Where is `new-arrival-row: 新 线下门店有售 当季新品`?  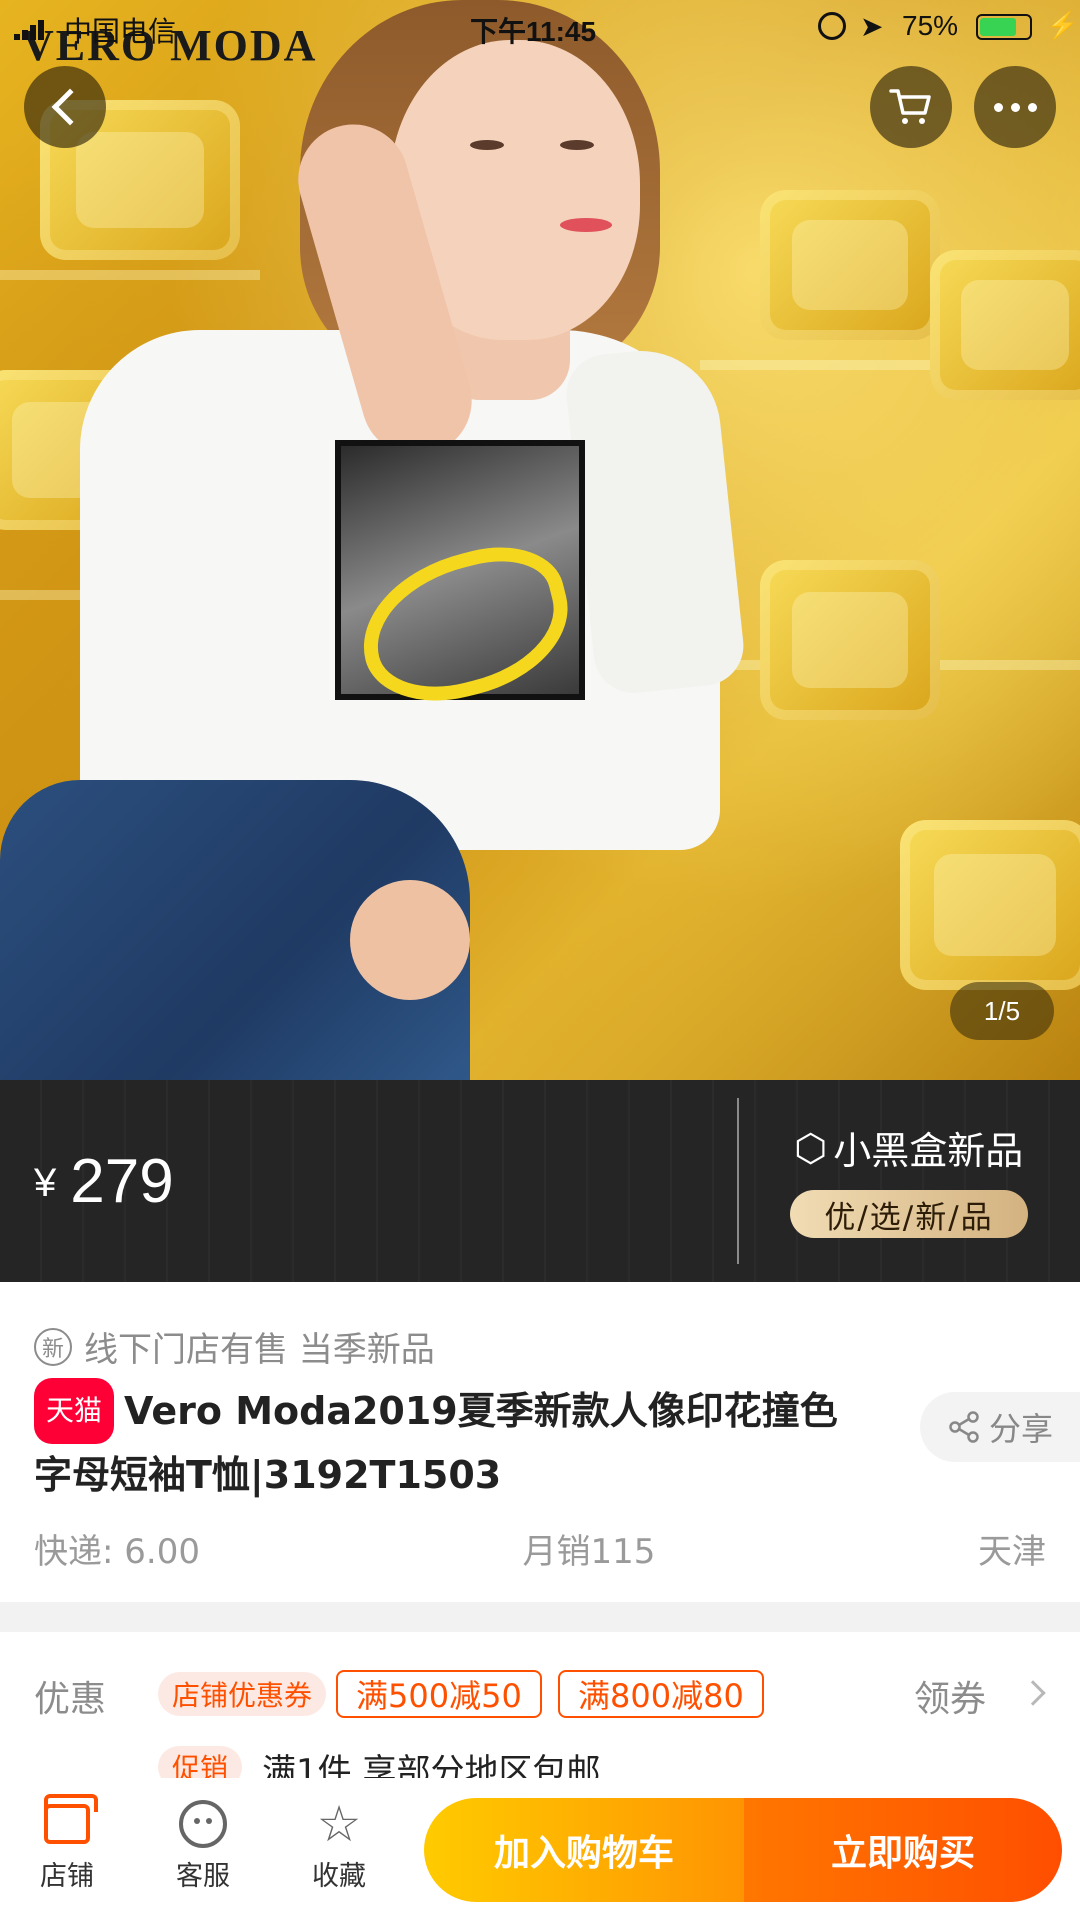
new-arrival-row: 新 线下门店有售 当季新品 is located at coordinates (234, 1346).